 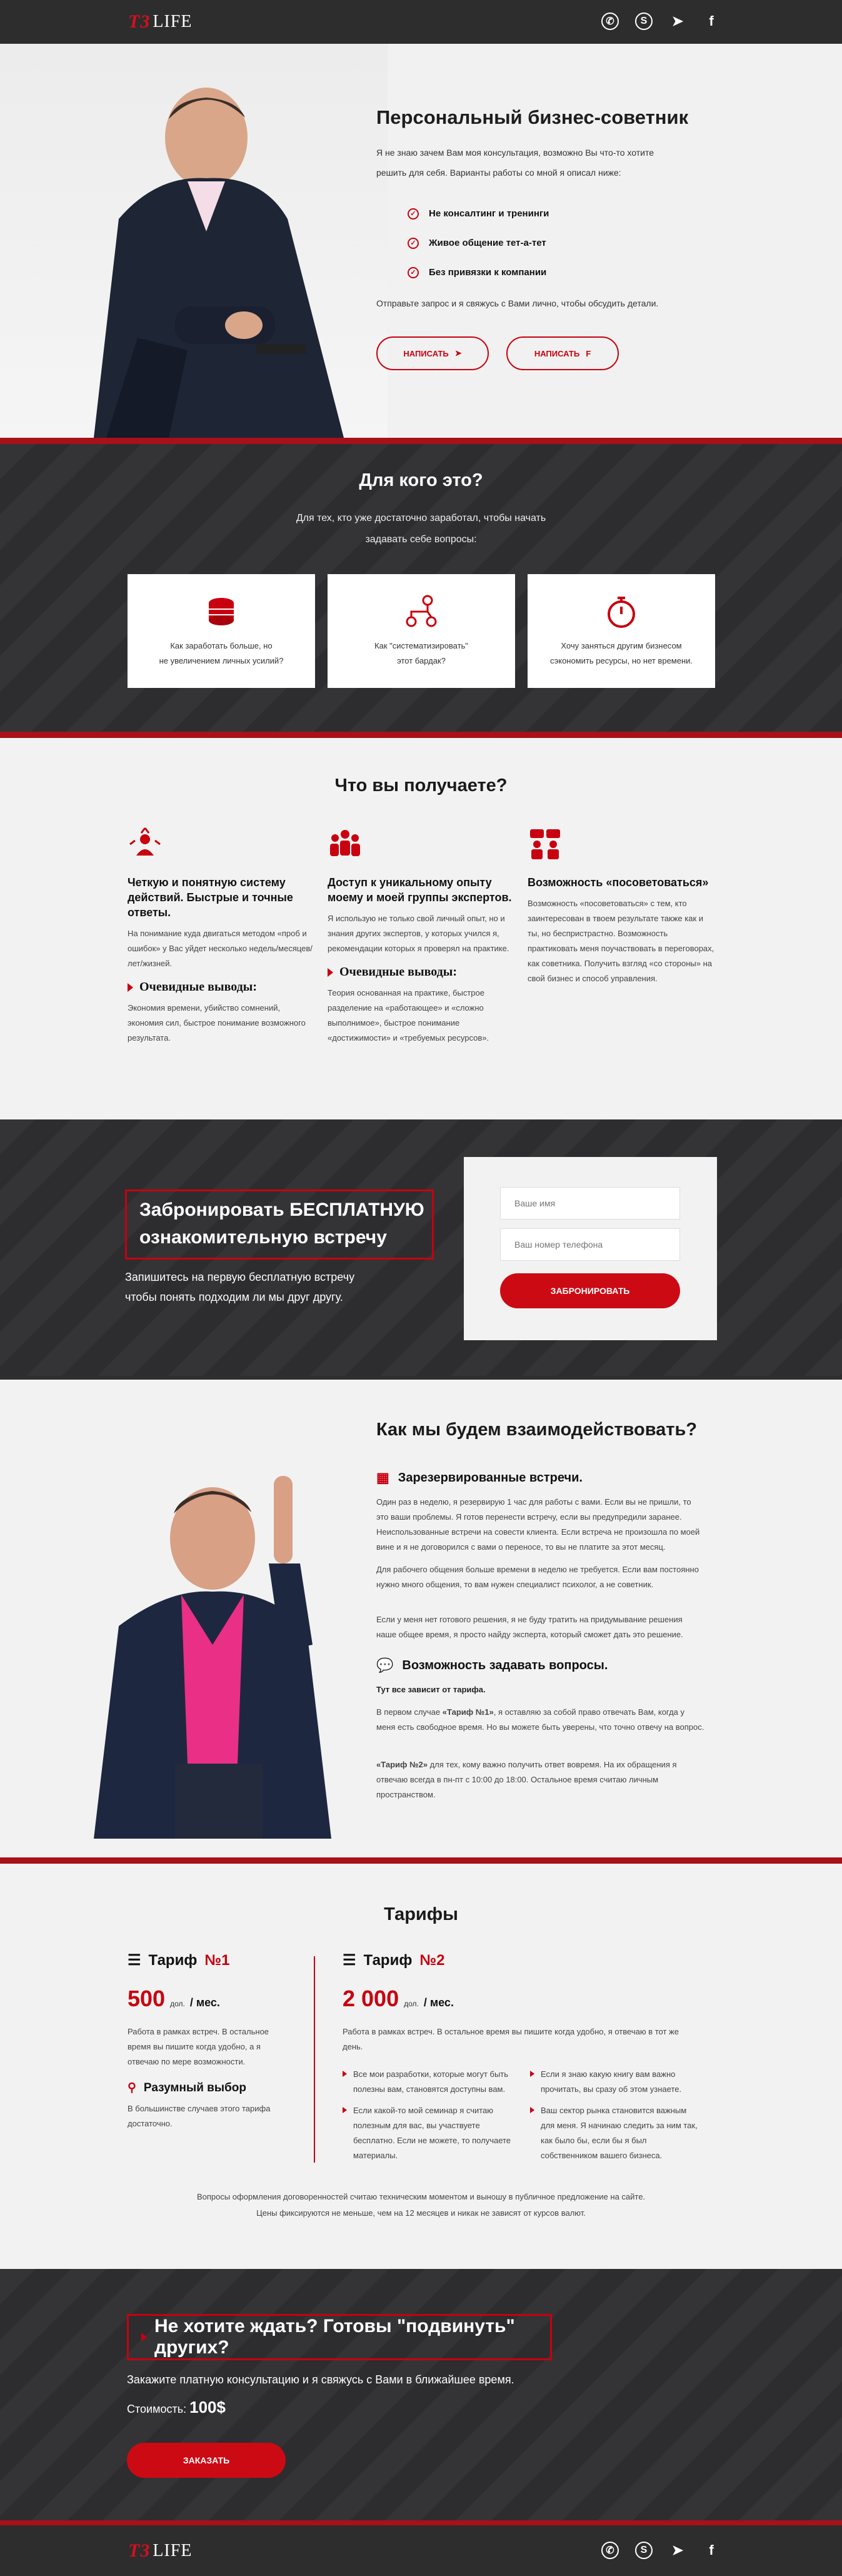 I want to click on check-item: ✓ Живое общение тет-а-тет, so click(x=478, y=243).